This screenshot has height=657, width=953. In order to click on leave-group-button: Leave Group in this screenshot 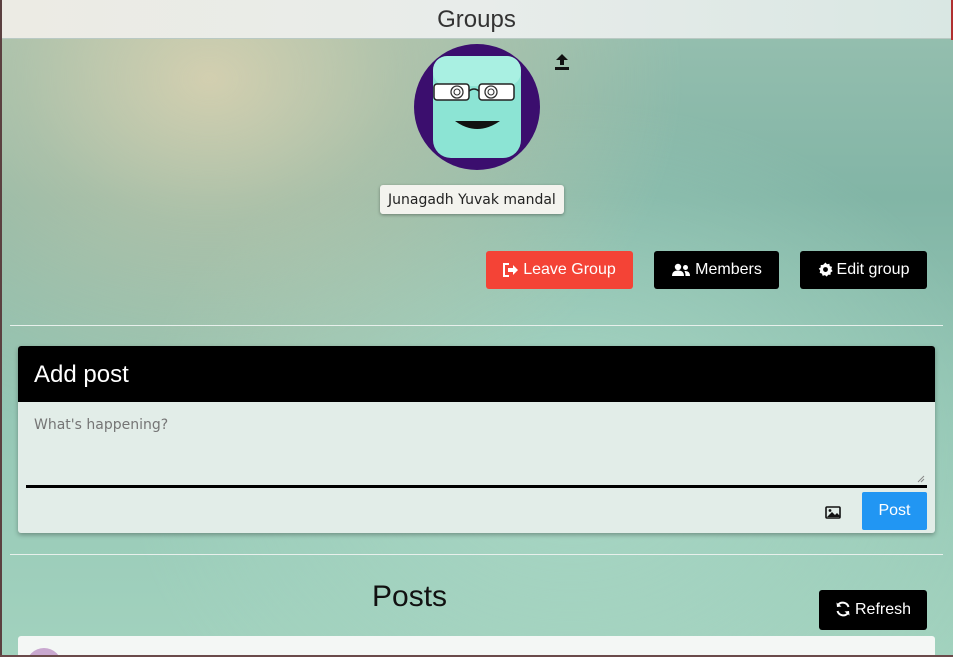, I will do `click(559, 270)`.